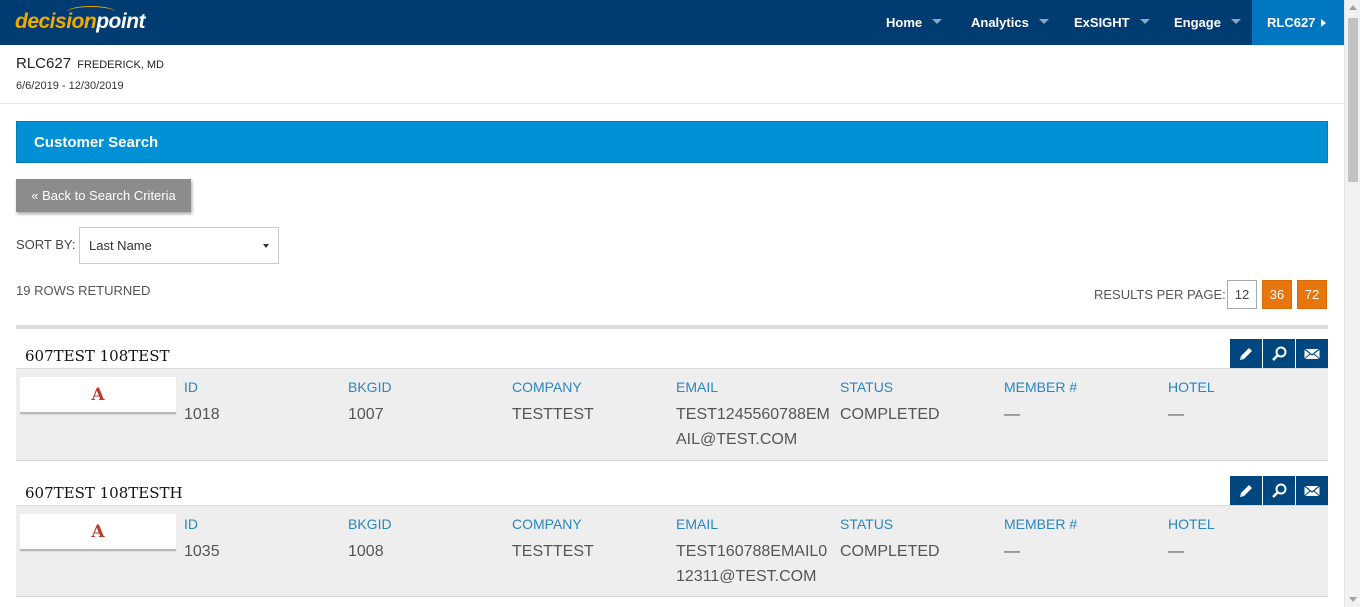 The width and height of the screenshot is (1360, 607). What do you see at coordinates (80, 22) in the screenshot?
I see `decisionpoint-logo: decisionpoint` at bounding box center [80, 22].